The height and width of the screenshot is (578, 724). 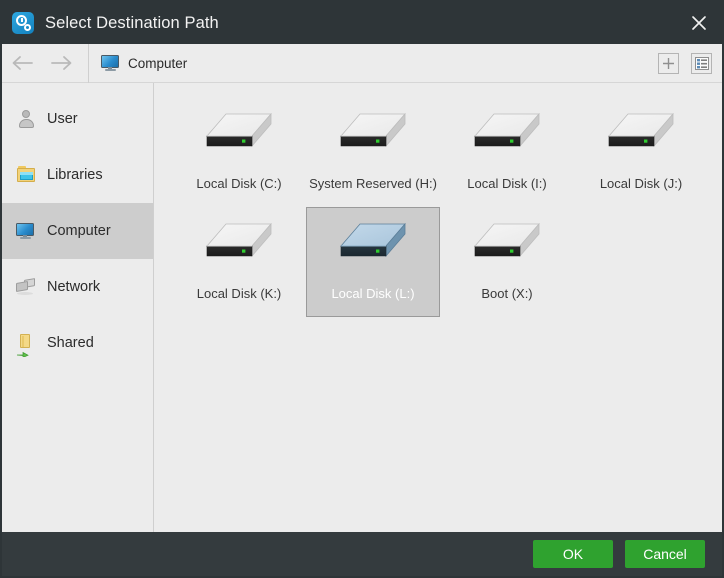 What do you see at coordinates (573, 554) in the screenshot?
I see `ok-button: OK` at bounding box center [573, 554].